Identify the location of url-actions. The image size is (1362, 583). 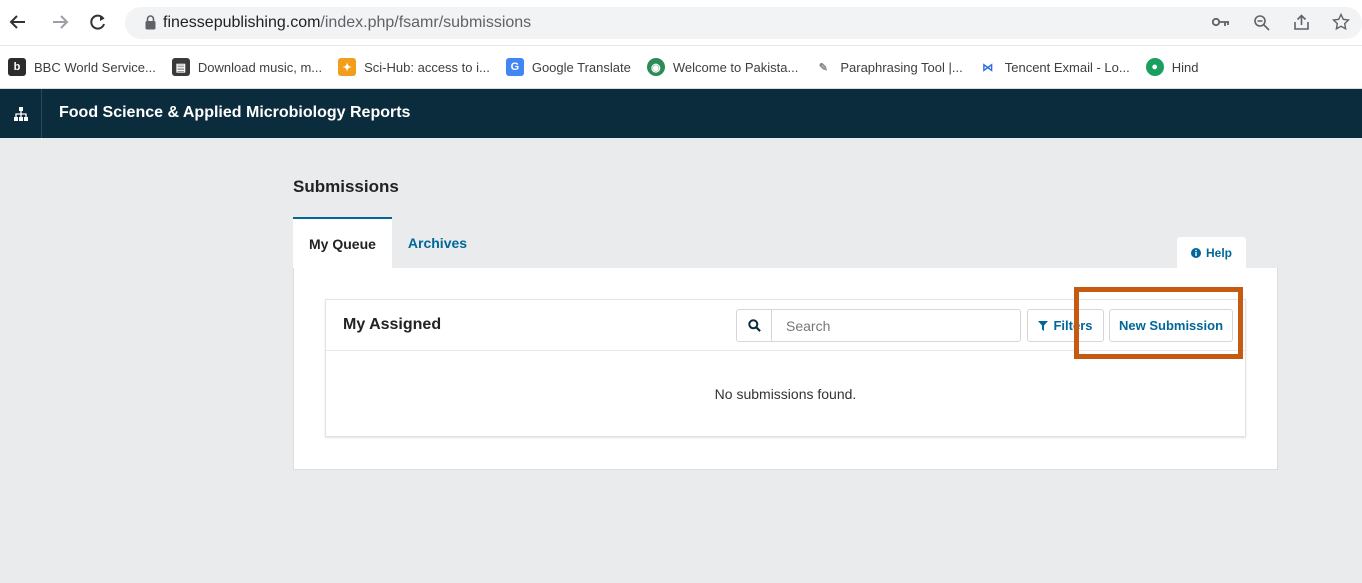
(1286, 22).